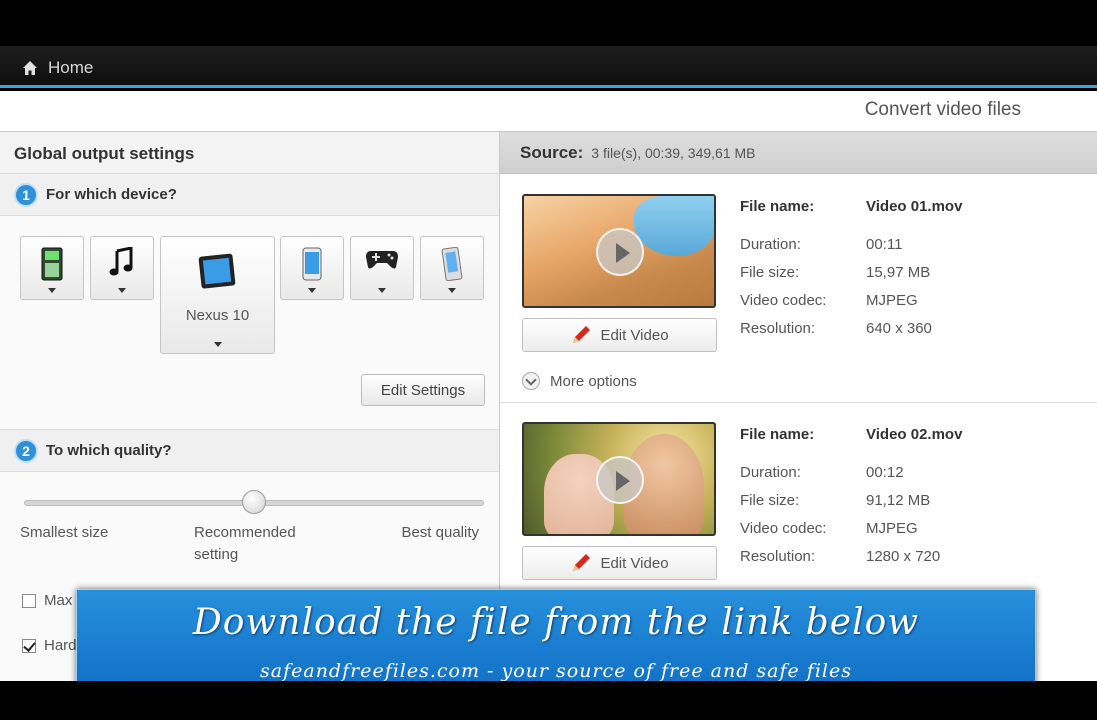 Image resolution: width=1097 pixels, height=720 pixels. I want to click on nav-bar: Home, so click(548, 67).